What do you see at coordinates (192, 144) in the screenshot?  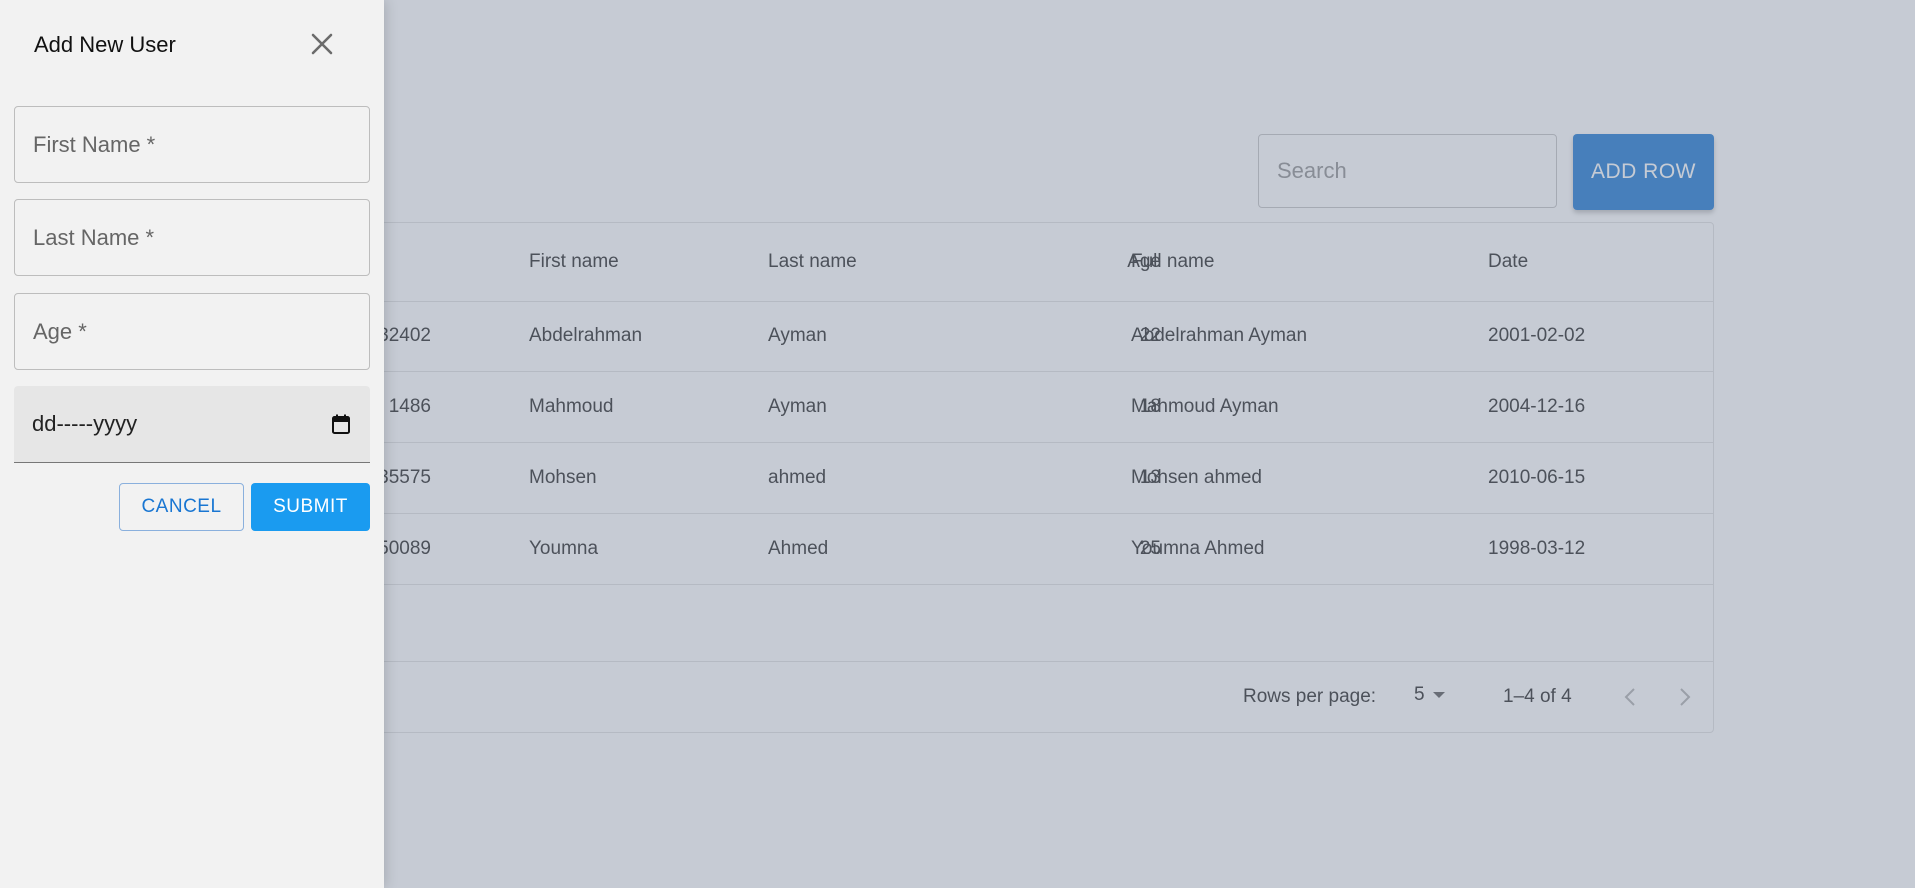 I see `first-name-field: First Name *` at bounding box center [192, 144].